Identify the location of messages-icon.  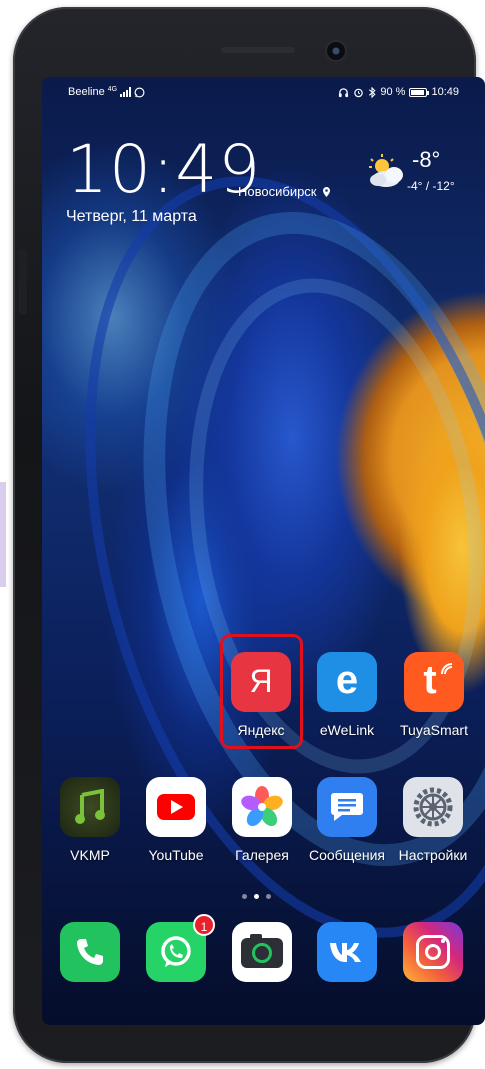
(347, 807).